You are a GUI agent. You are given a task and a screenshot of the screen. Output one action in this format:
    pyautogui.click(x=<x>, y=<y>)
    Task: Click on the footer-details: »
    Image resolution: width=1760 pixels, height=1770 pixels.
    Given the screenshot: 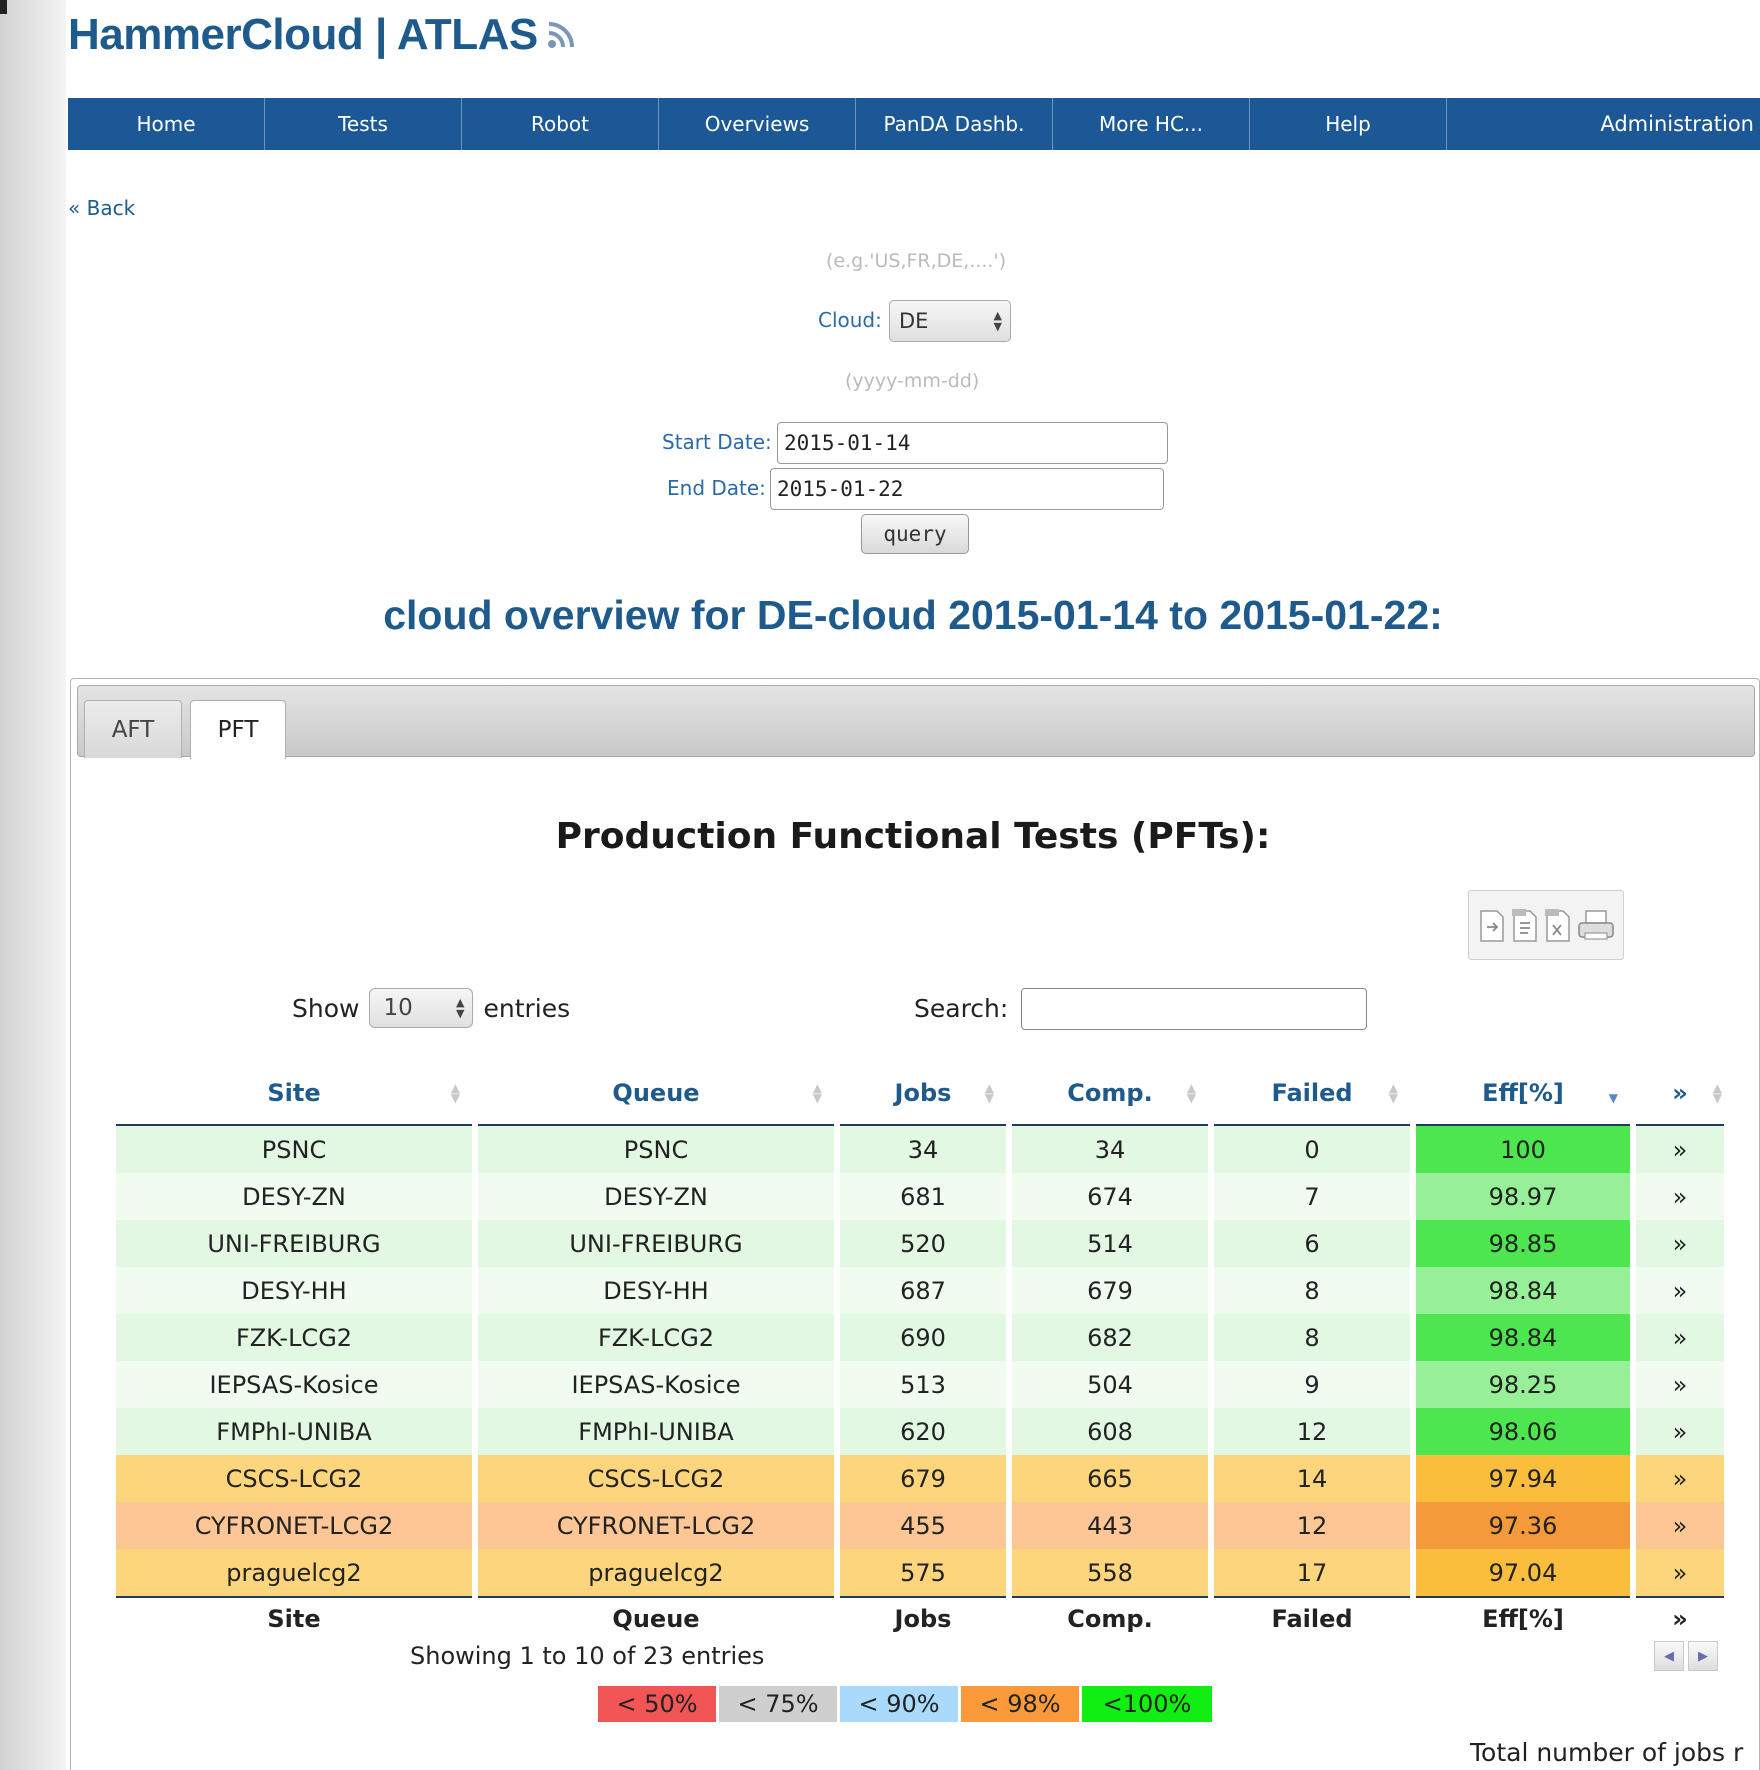 What is the action you would take?
    pyautogui.click(x=1680, y=1618)
    